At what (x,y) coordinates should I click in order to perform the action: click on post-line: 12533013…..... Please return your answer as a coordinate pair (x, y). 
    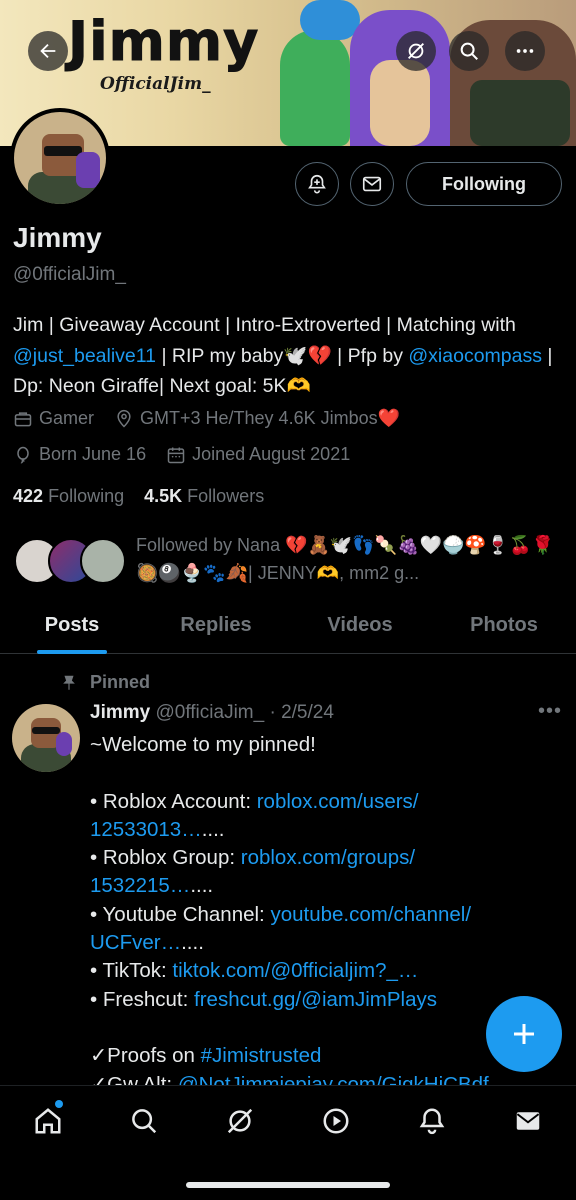
    Looking at the image, I should click on (325, 830).